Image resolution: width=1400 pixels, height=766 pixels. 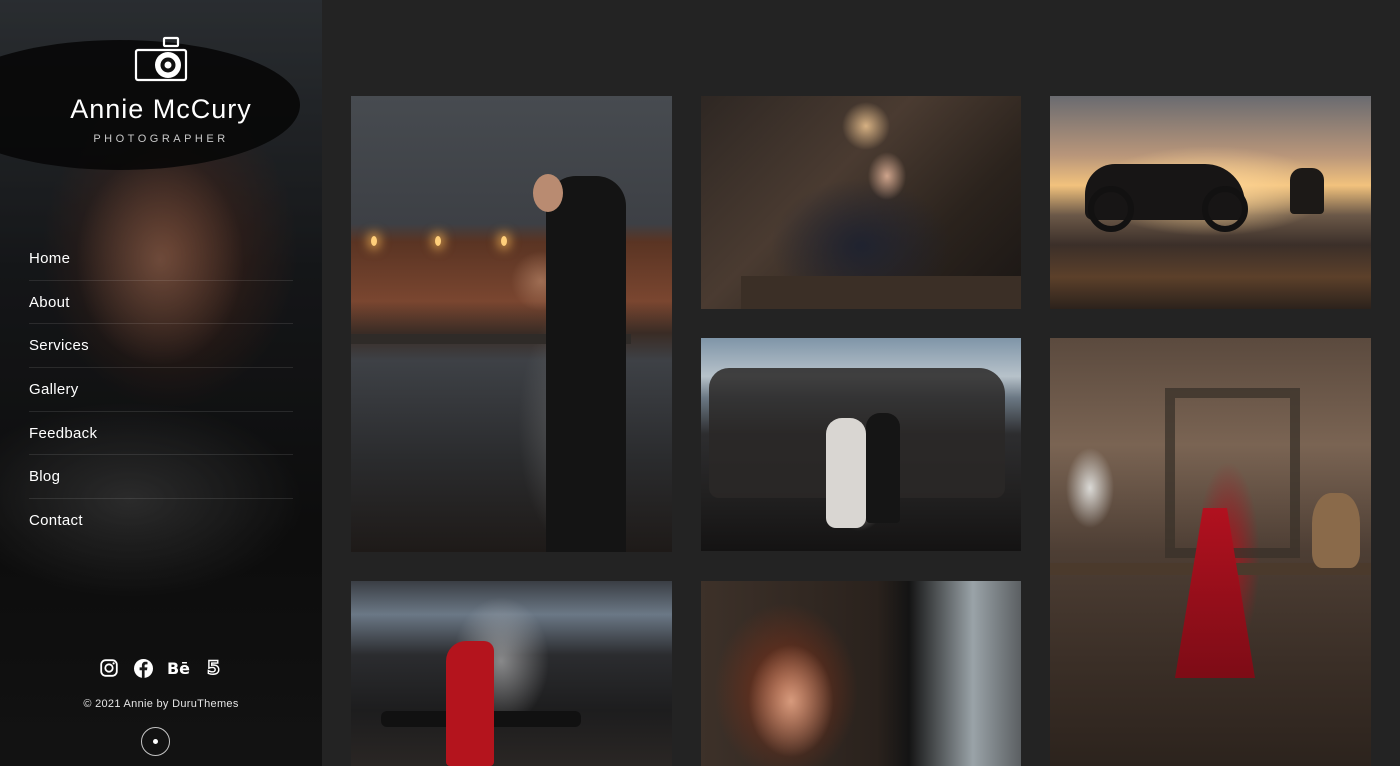 What do you see at coordinates (161, 303) in the screenshot?
I see `nav-item-about: About` at bounding box center [161, 303].